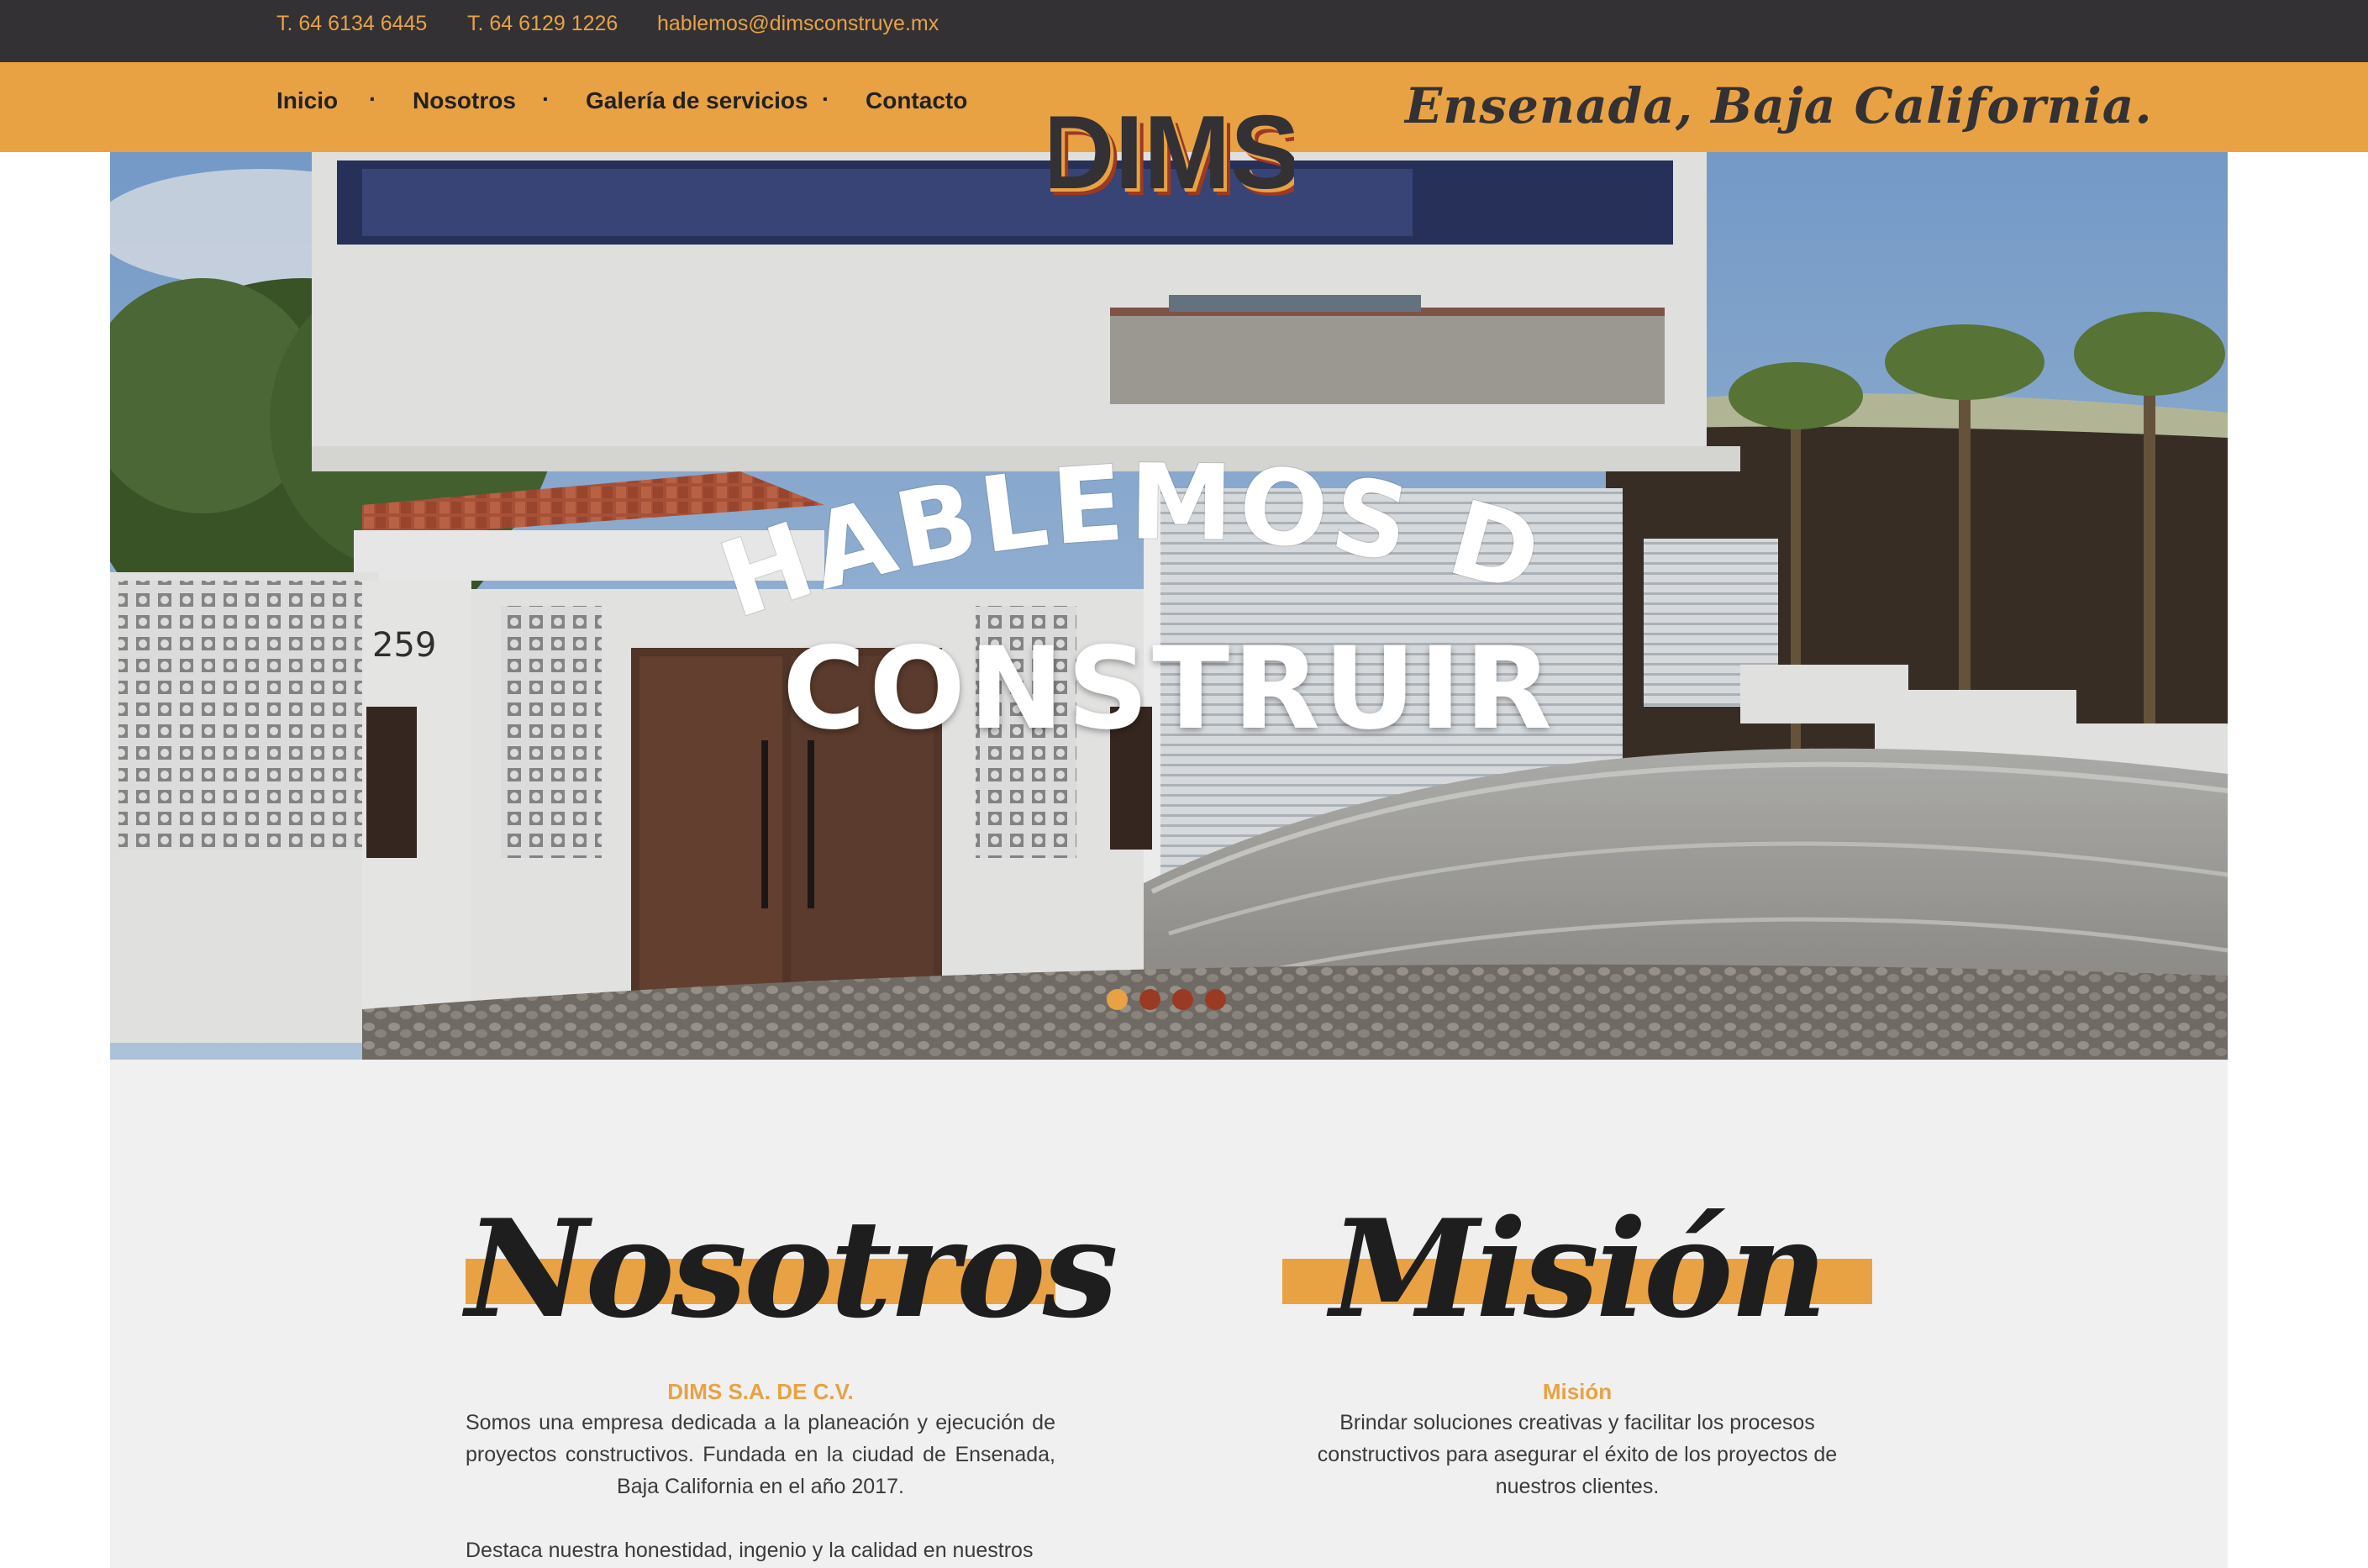 The height and width of the screenshot is (1568, 2368). Describe the element at coordinates (697, 101) in the screenshot. I see `nav-galeria: Galería de servicios` at that location.